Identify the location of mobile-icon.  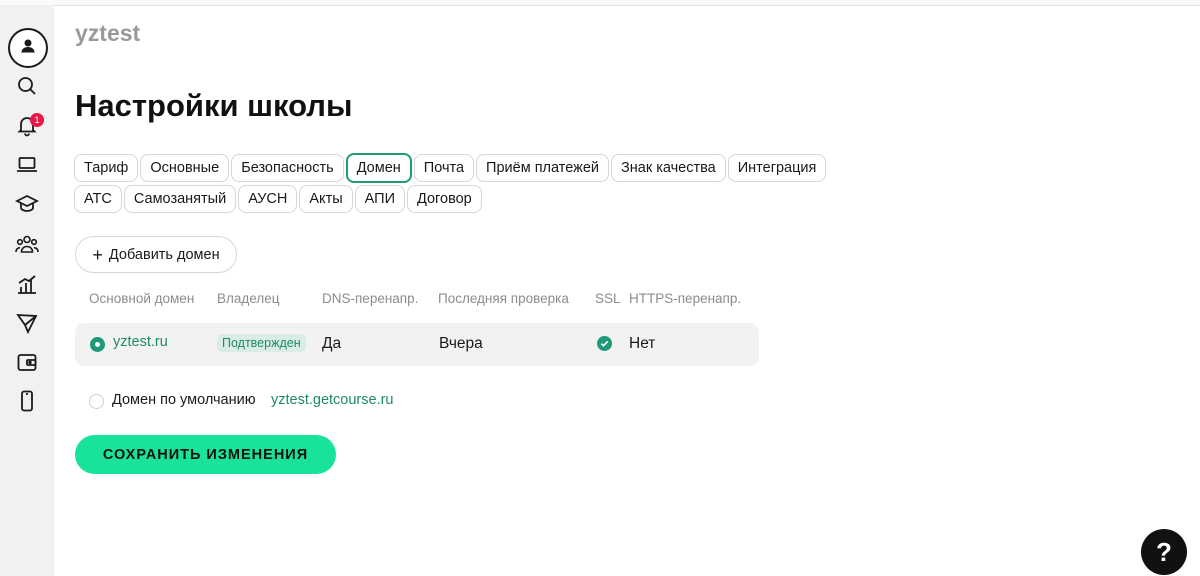
(27, 403).